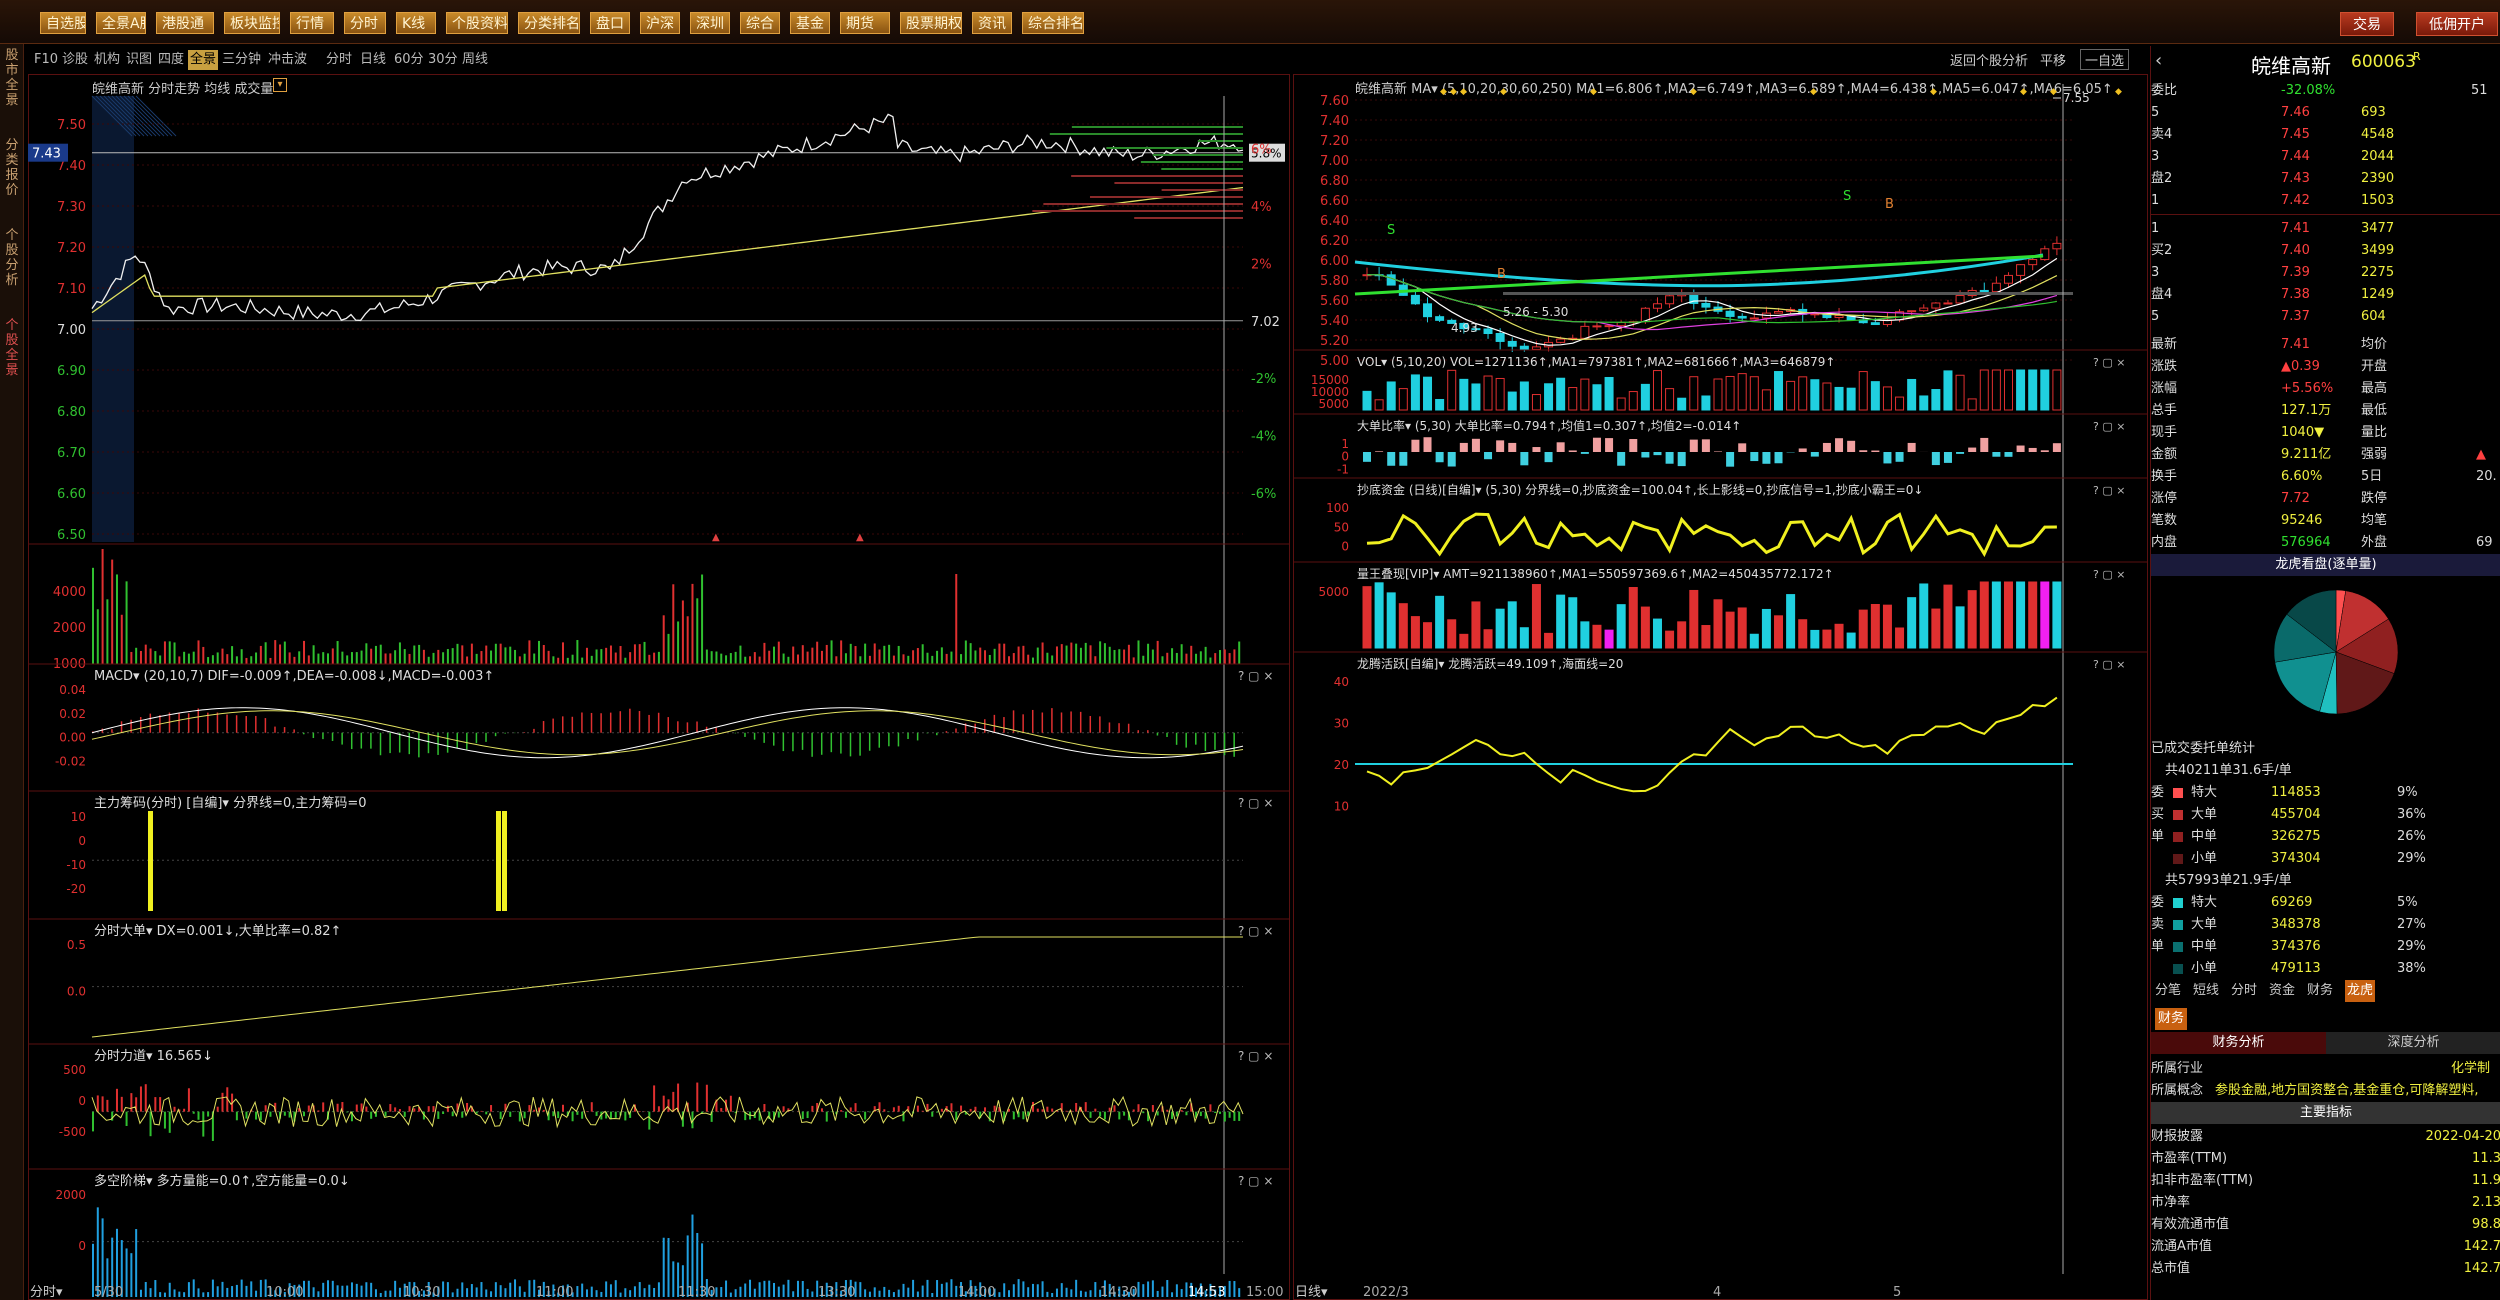  I want to click on main-tab: 30分, so click(443, 60).